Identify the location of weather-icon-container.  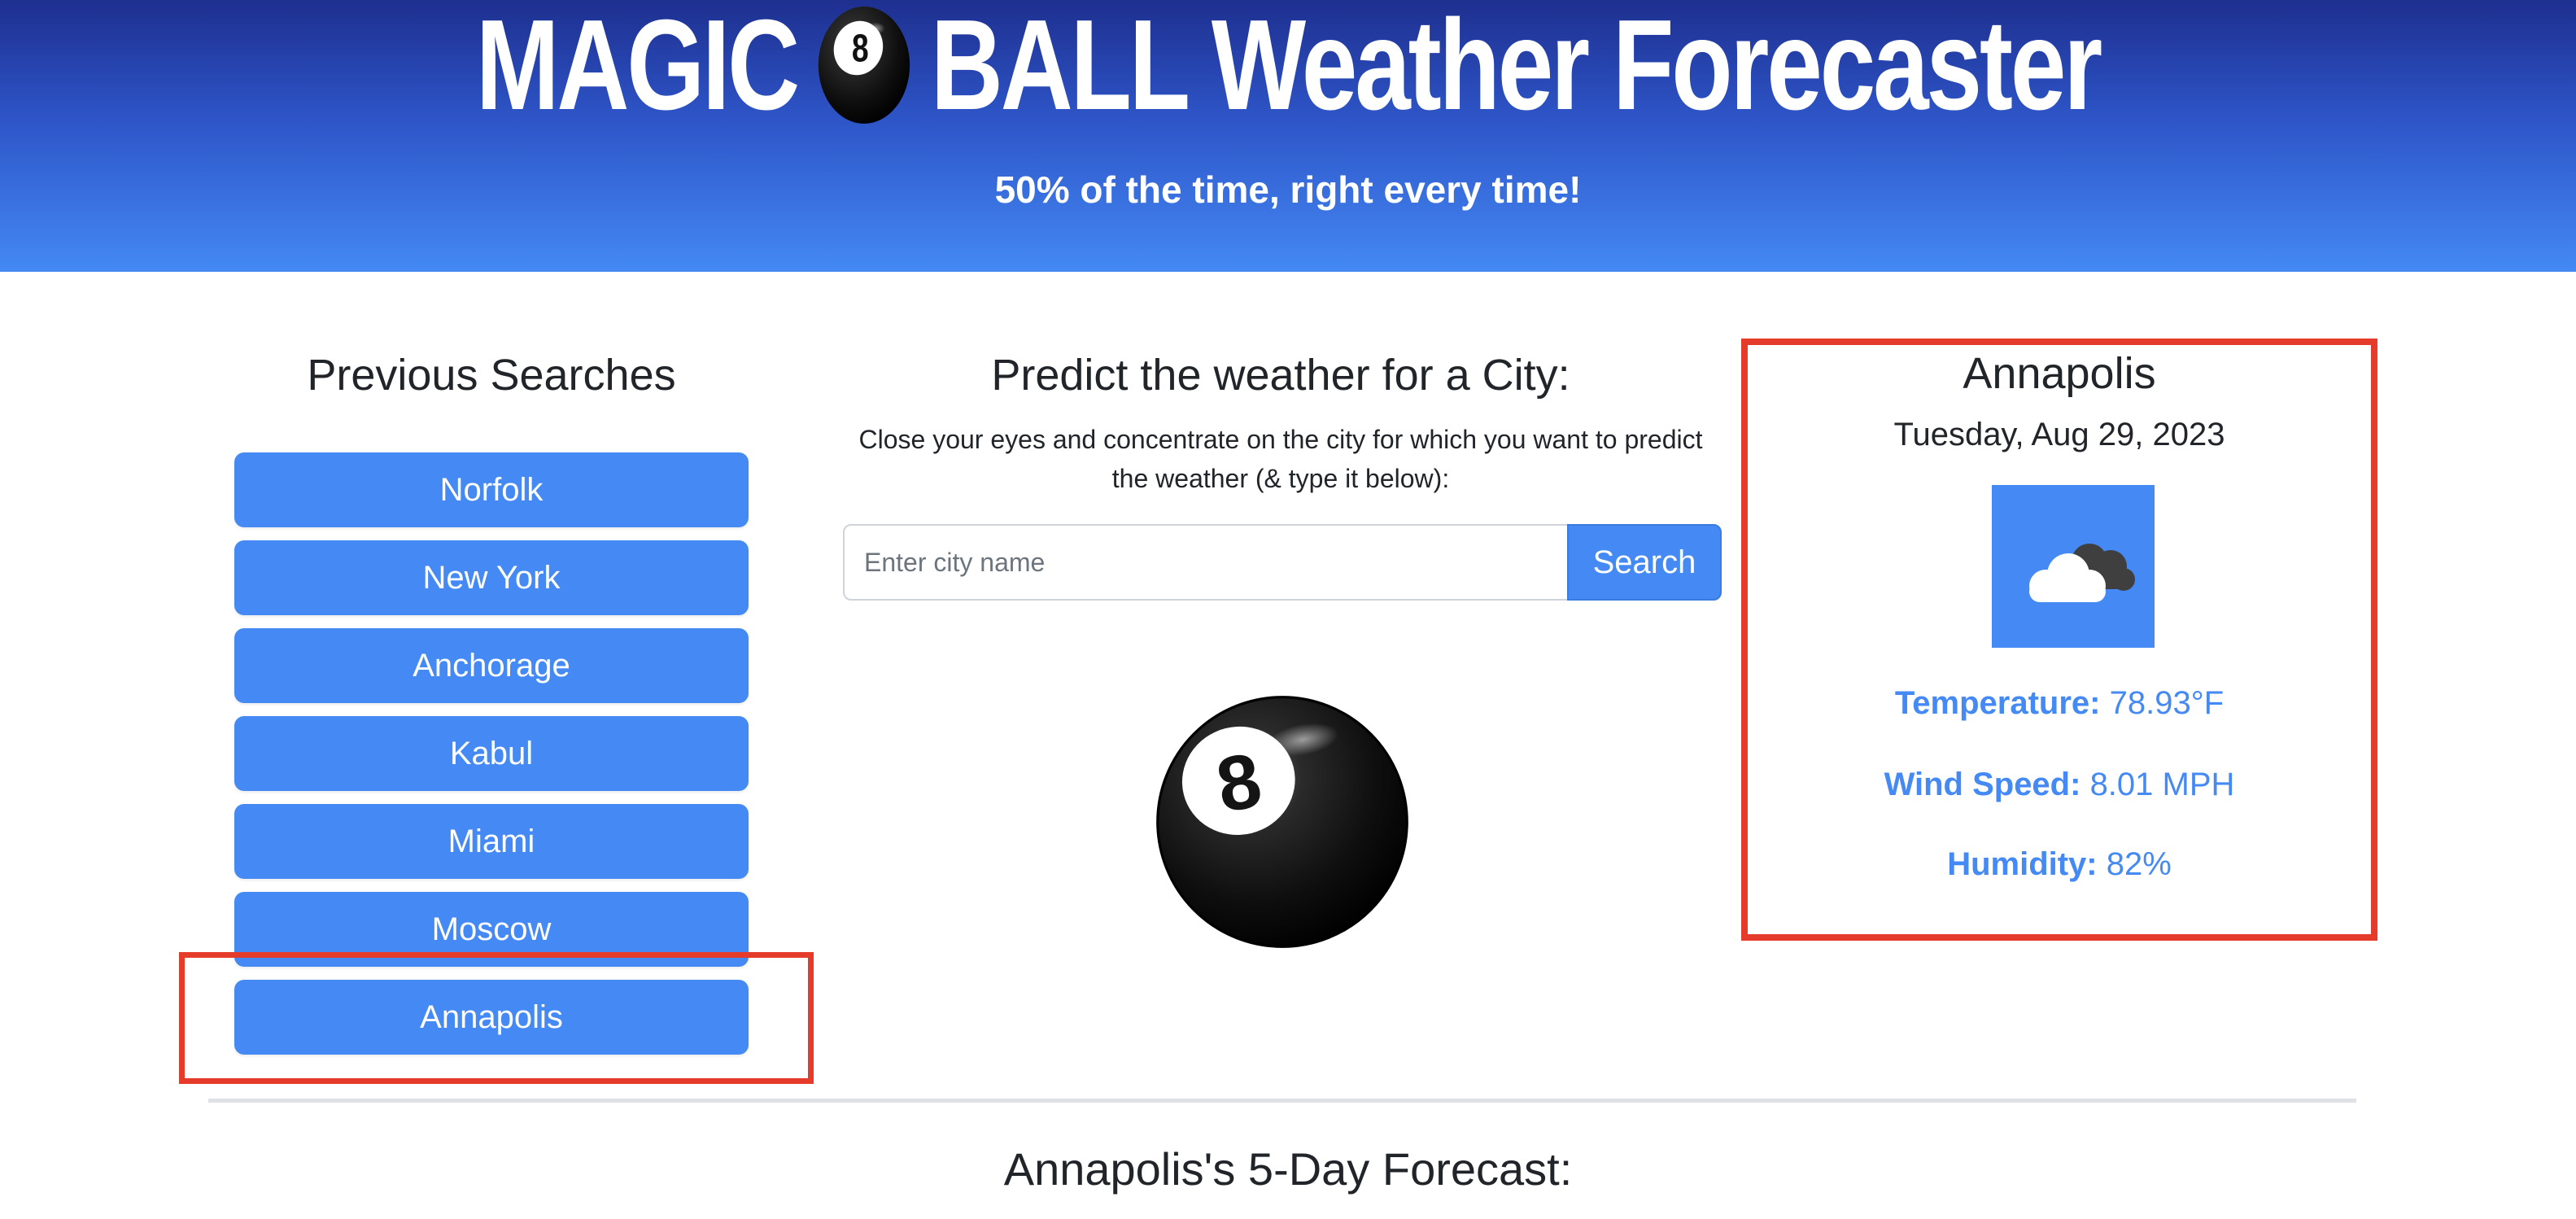
(2073, 566).